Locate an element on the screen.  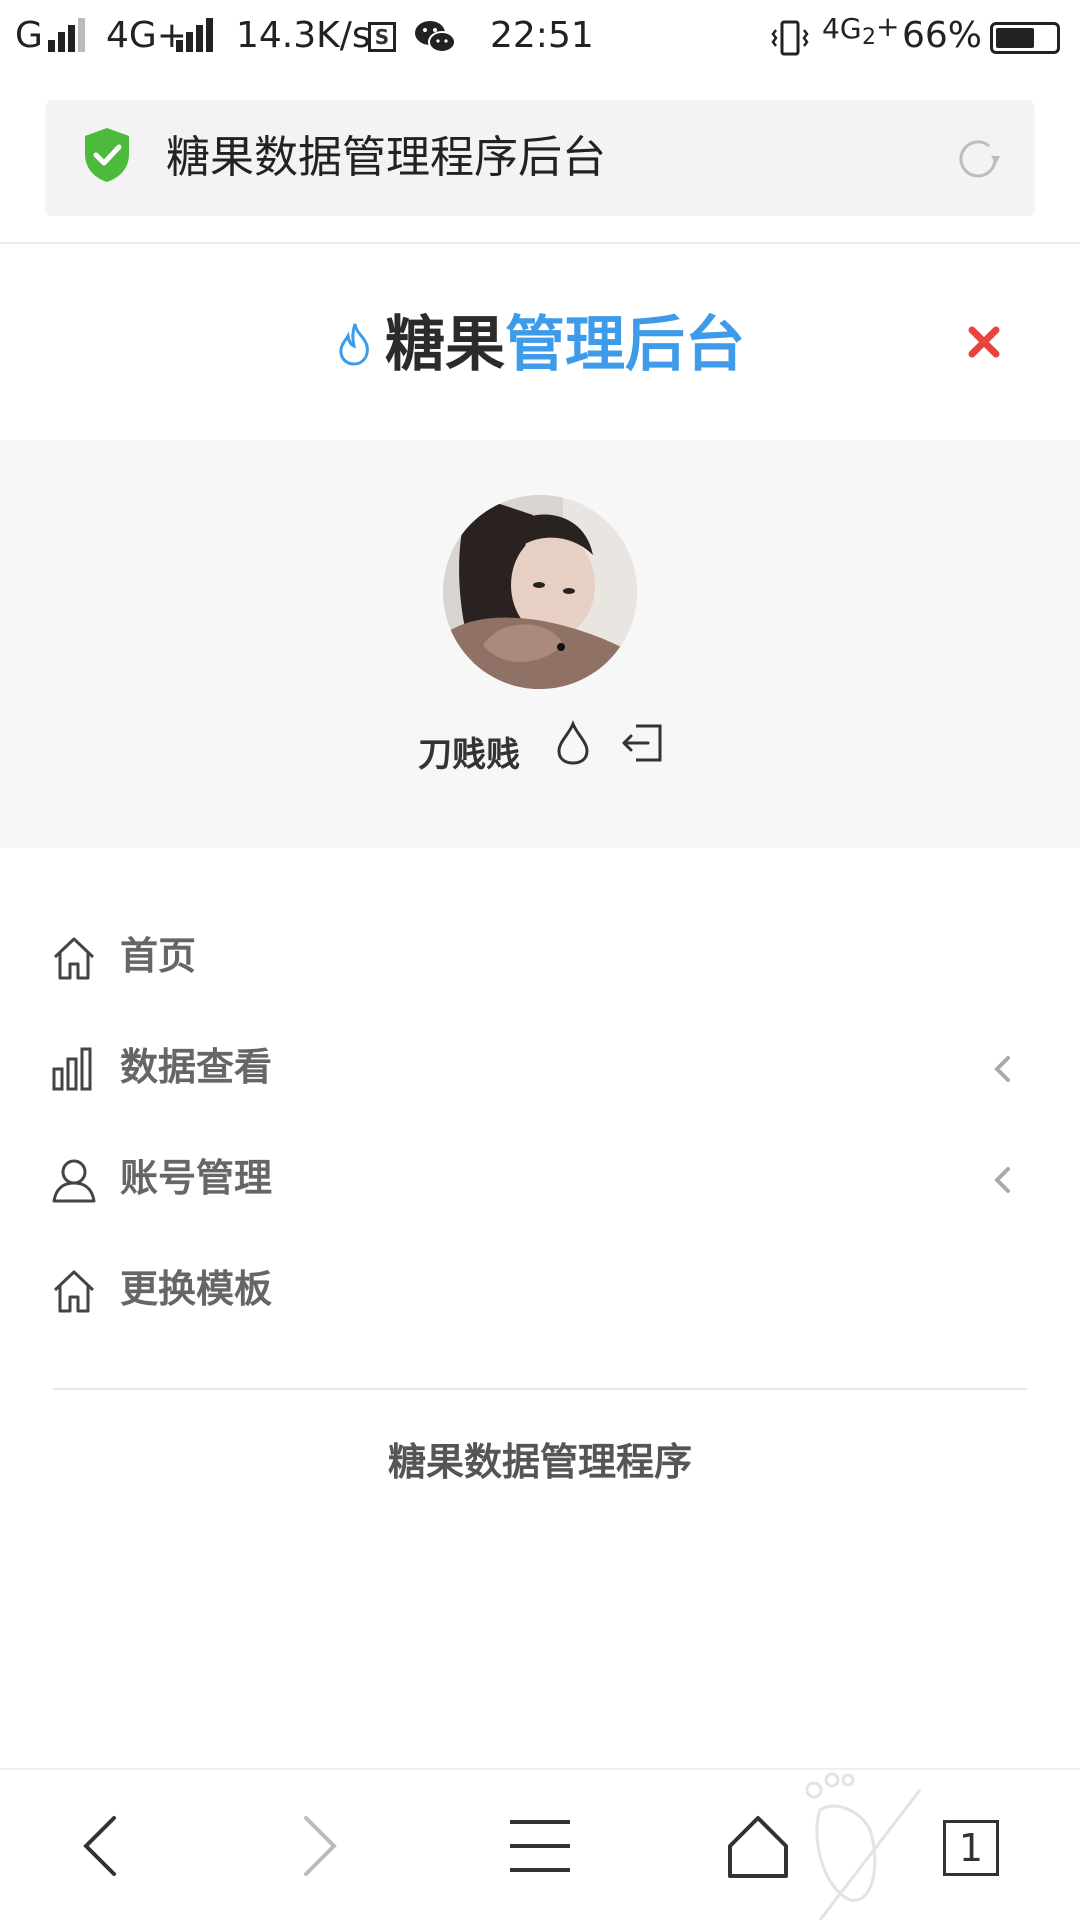
menu-item-template: 更换模板 is located at coordinates (540, 1289).